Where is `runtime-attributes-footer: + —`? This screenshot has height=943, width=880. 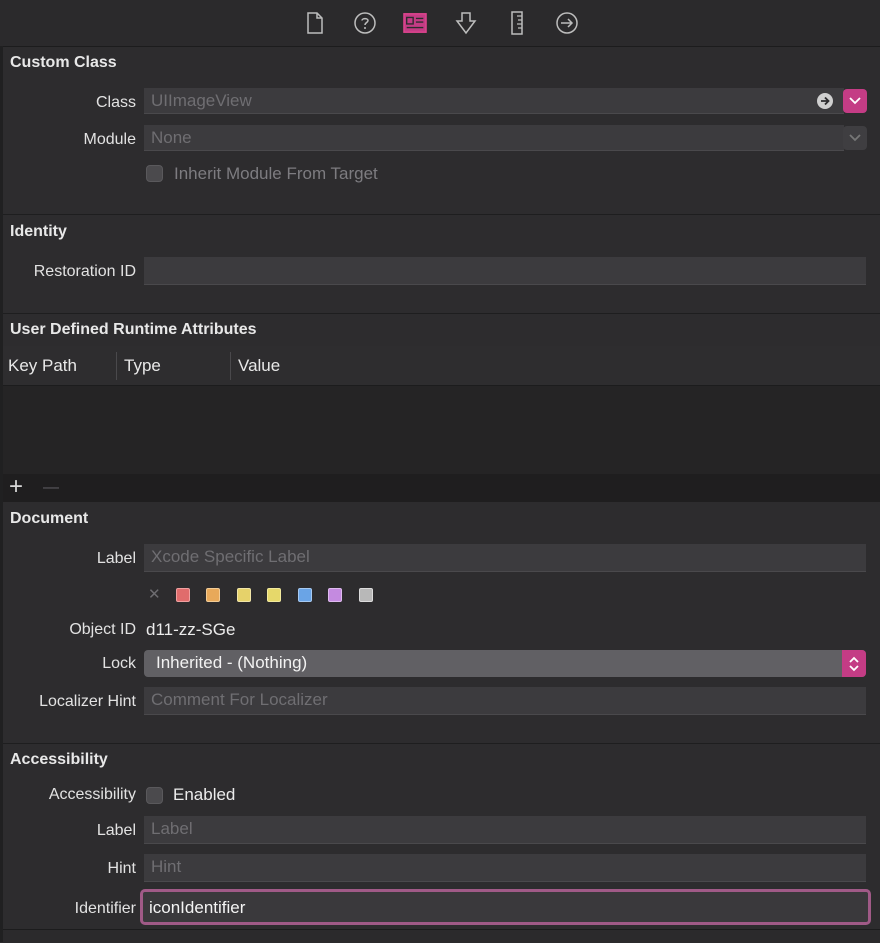 runtime-attributes-footer: + — is located at coordinates (441, 488).